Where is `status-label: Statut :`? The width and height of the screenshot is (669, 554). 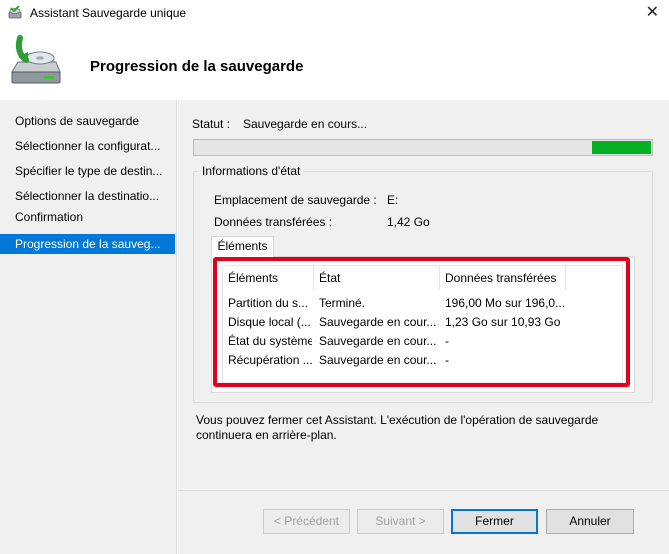
status-label: Statut : is located at coordinates (211, 124).